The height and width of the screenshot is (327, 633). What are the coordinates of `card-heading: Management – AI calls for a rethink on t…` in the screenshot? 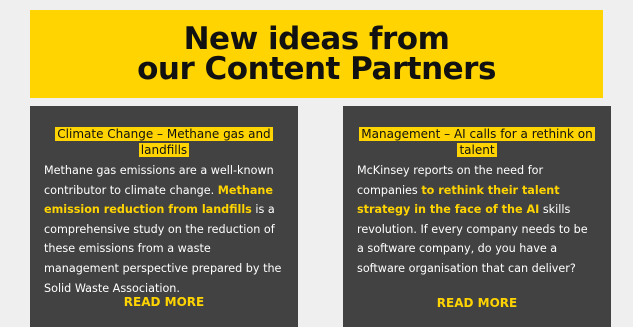 It's located at (477, 142).